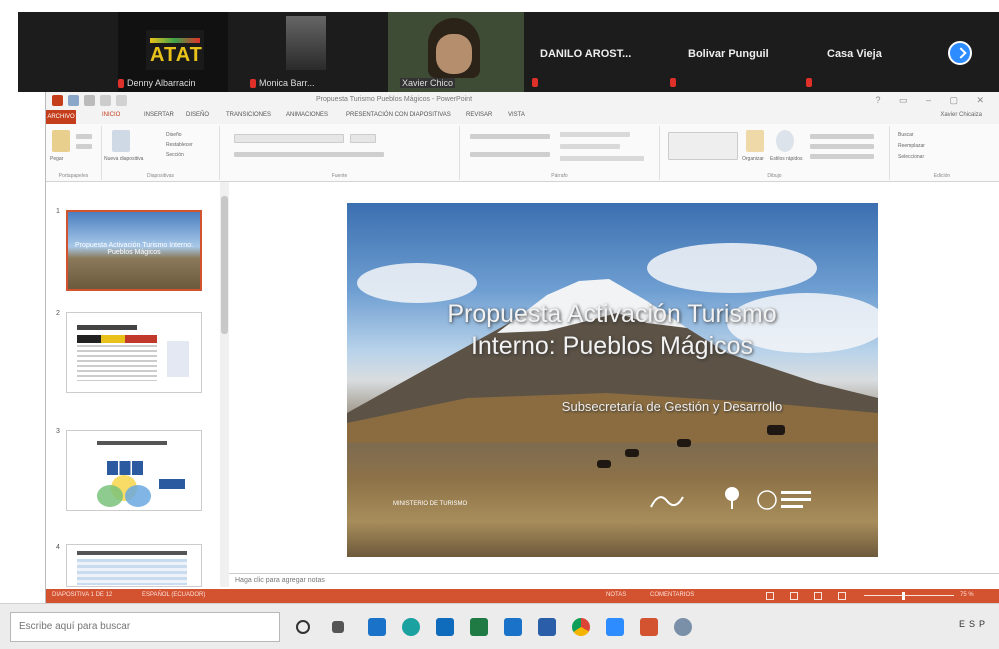 The image size is (999, 649). Describe the element at coordinates (61, 141) in the screenshot. I see `paste-icon` at that location.